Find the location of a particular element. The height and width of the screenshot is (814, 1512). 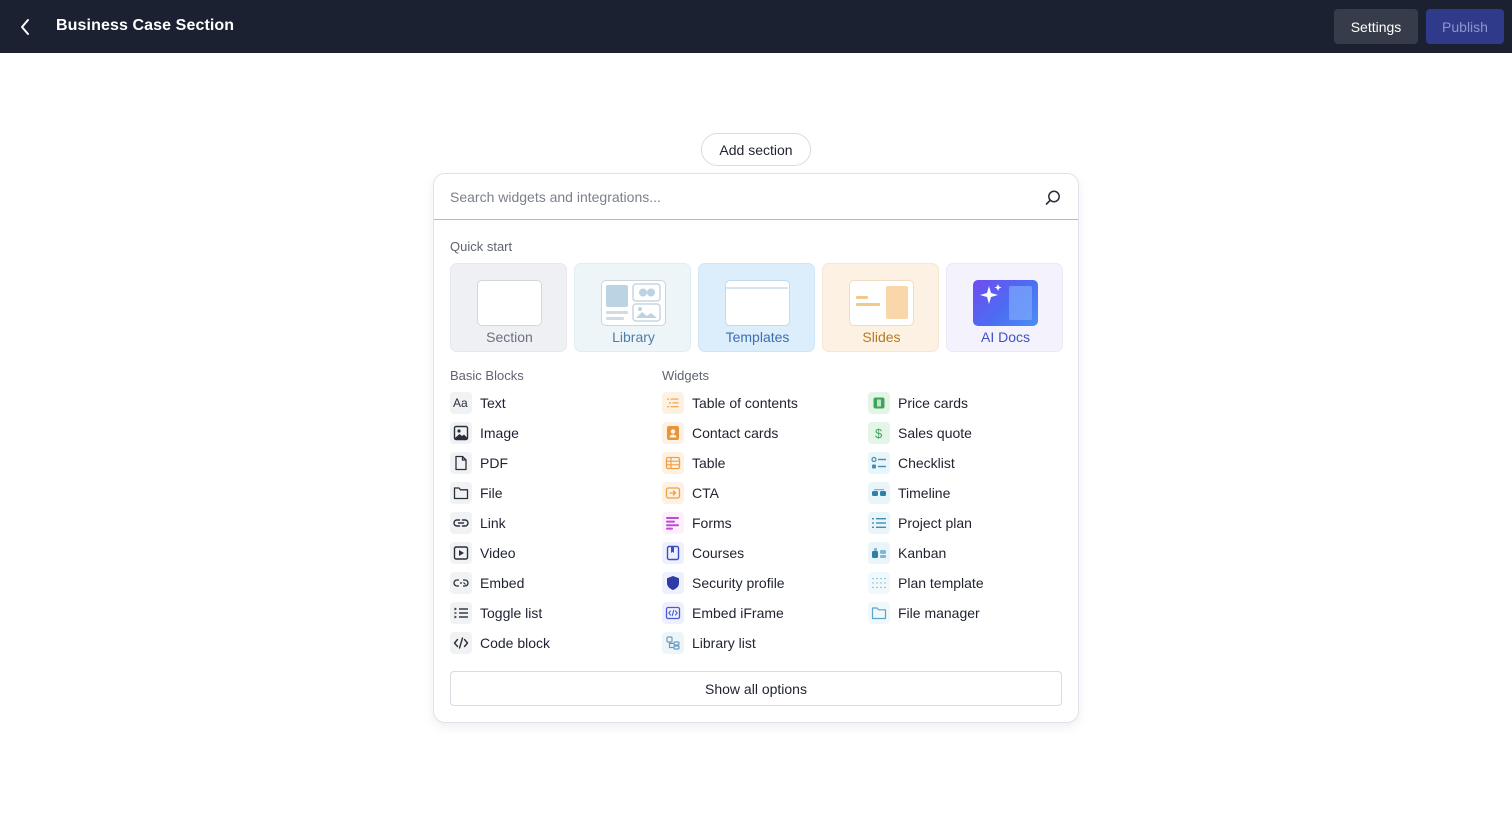

widget-table: Table is located at coordinates (693, 463).